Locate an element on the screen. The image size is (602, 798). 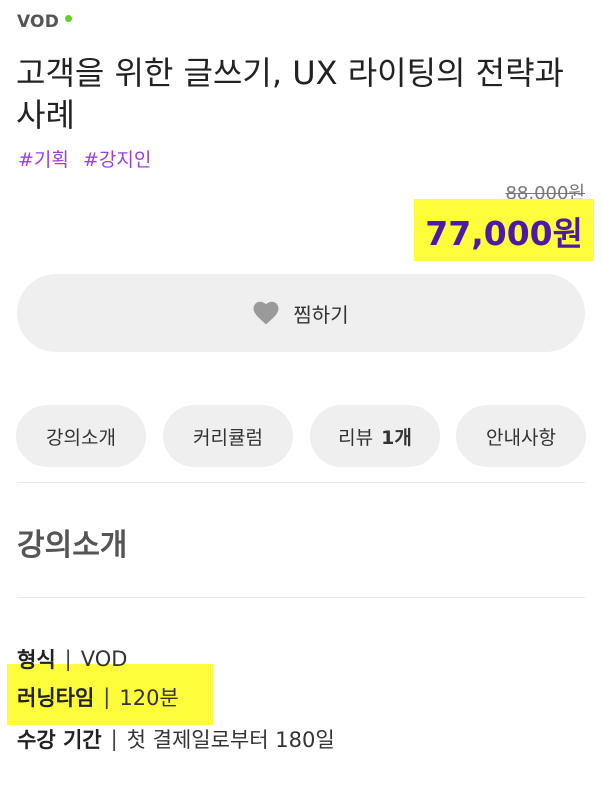
tab-intro: 강의소개 is located at coordinates (81, 436).